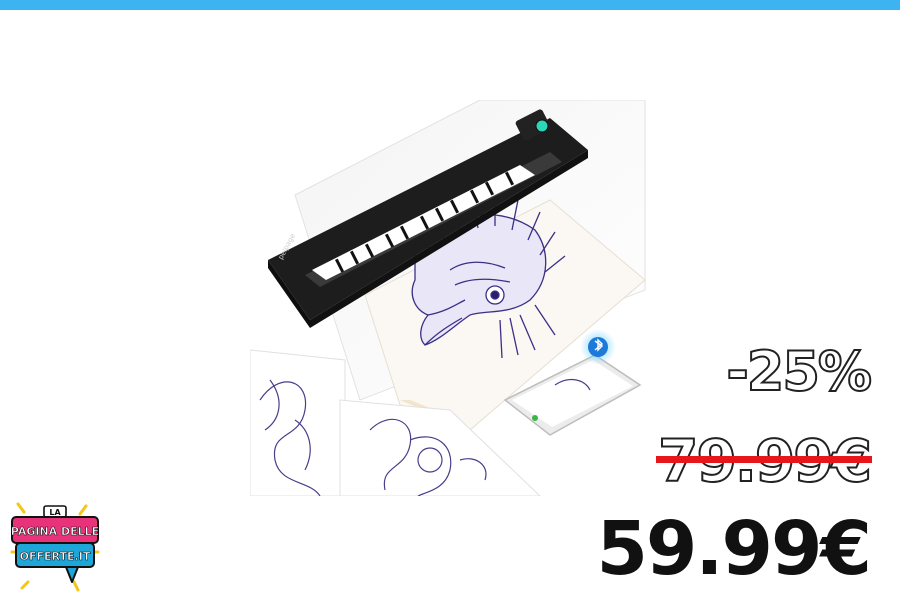 Image resolution: width=900 pixels, height=600 pixels. I want to click on logo-line2: PAGINA DELLE, so click(55, 531).